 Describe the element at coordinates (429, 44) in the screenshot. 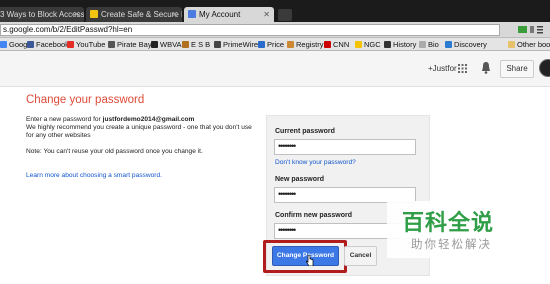

I see `bookmark-bio: Bio` at that location.